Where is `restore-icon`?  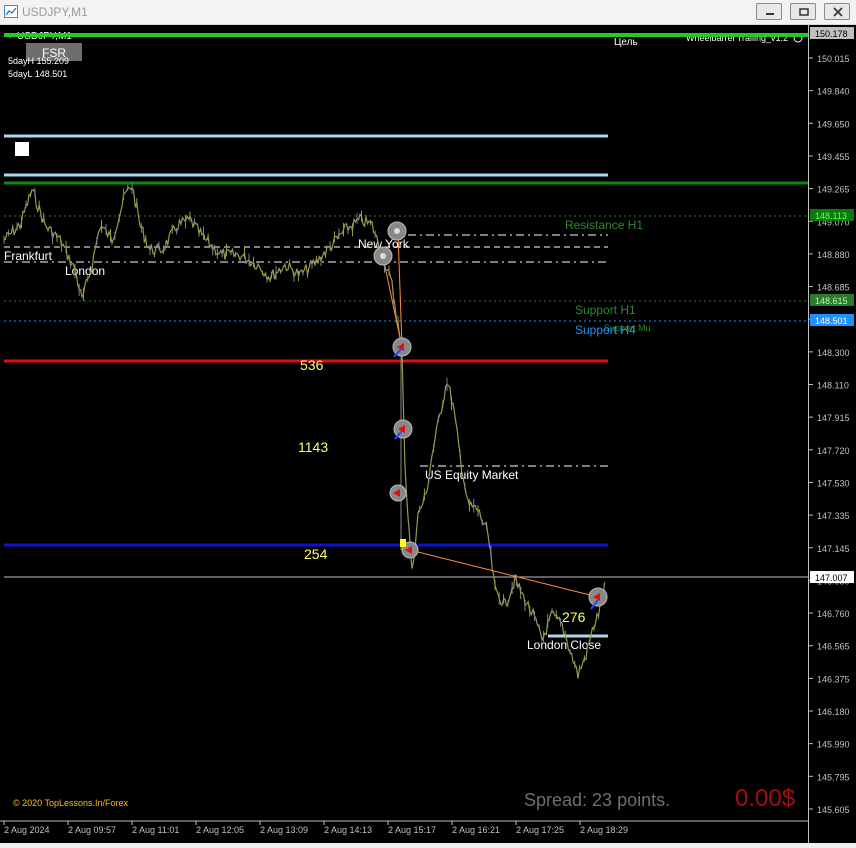
restore-icon is located at coordinates (804, 12).